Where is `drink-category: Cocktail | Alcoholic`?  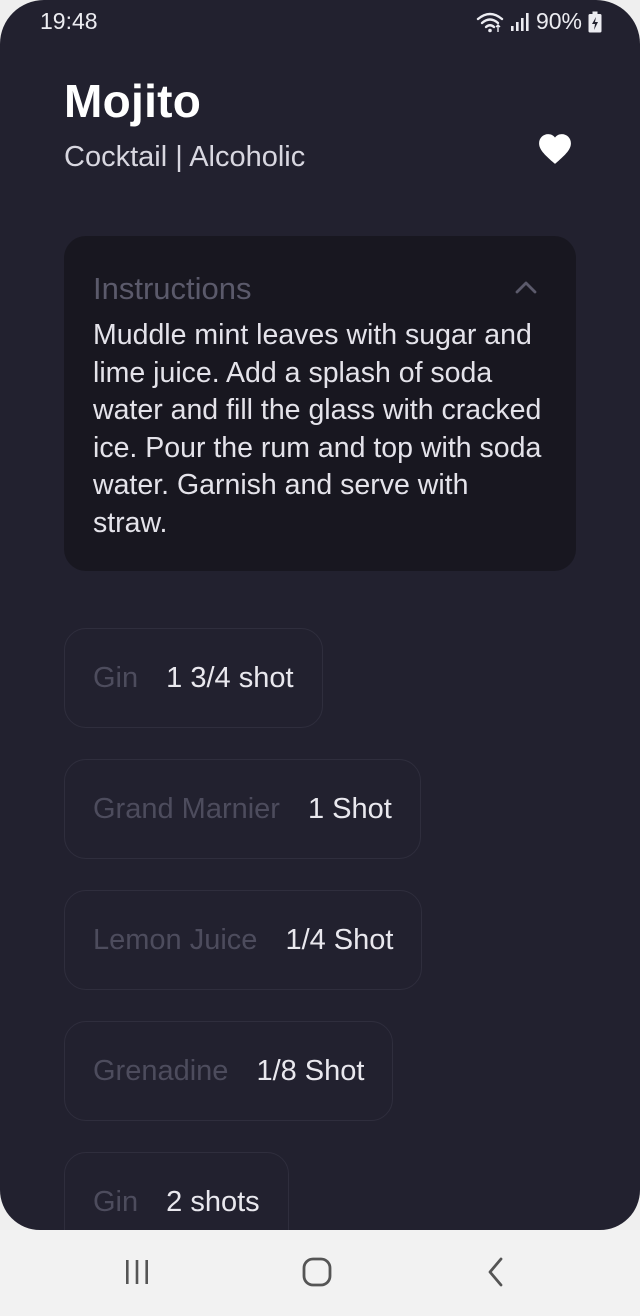
drink-category: Cocktail | Alcoholic is located at coordinates (185, 157).